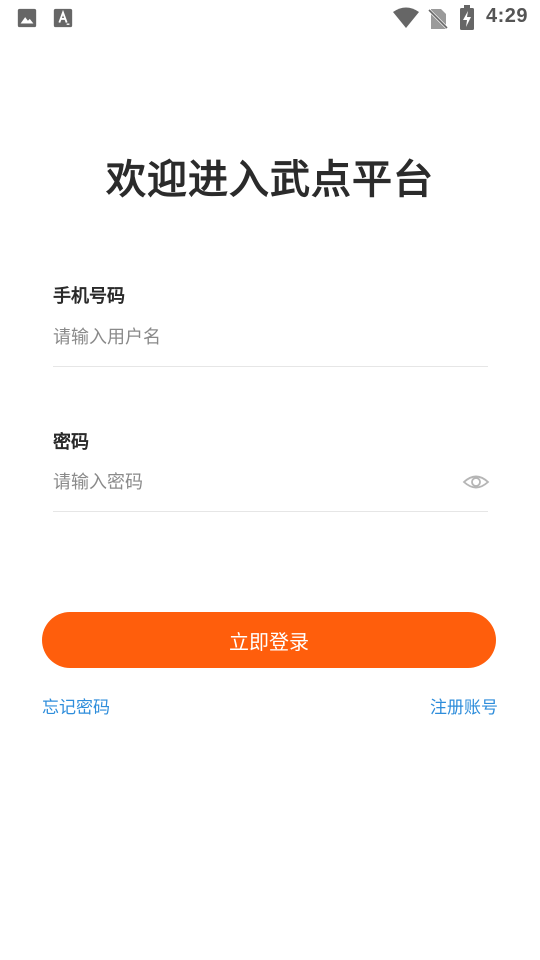 The image size is (540, 960). Describe the element at coordinates (89, 296) in the screenshot. I see `phone-label: 手机号码` at that location.